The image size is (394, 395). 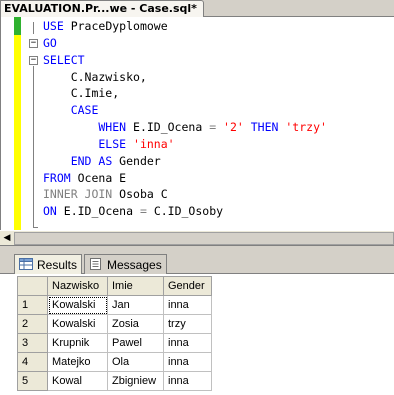 What do you see at coordinates (197, 264) in the screenshot?
I see `results-tab-strip: Results Messages` at bounding box center [197, 264].